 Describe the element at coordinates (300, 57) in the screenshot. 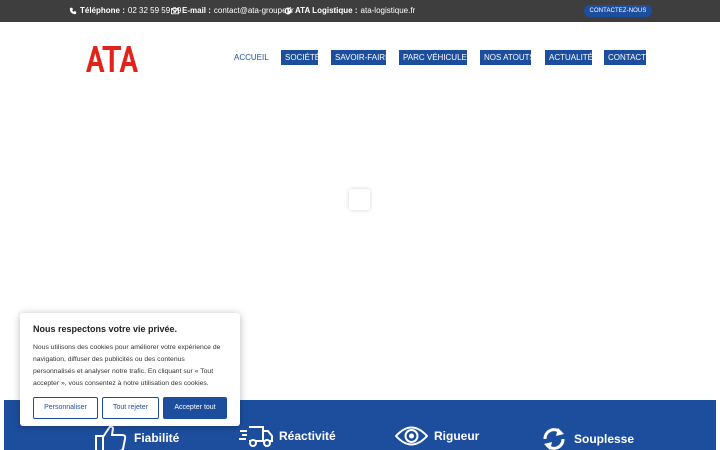

I see `nav-societe: SOCIÉTÉ` at that location.